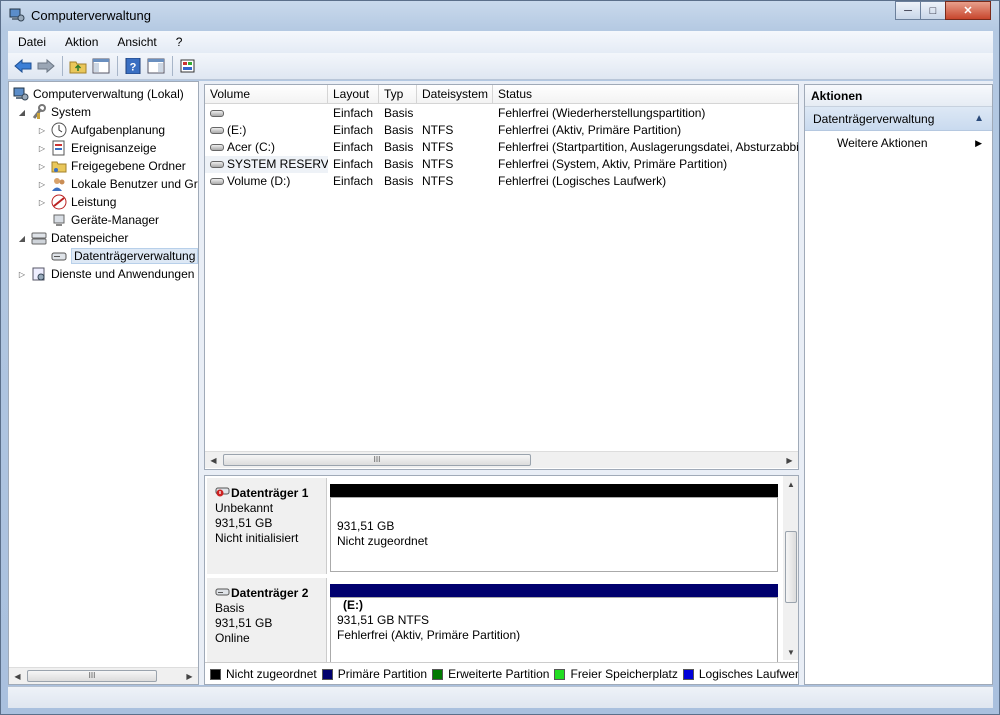 The image size is (1000, 715). I want to click on legend-label: Logisches Laufwerk, so click(748, 674).